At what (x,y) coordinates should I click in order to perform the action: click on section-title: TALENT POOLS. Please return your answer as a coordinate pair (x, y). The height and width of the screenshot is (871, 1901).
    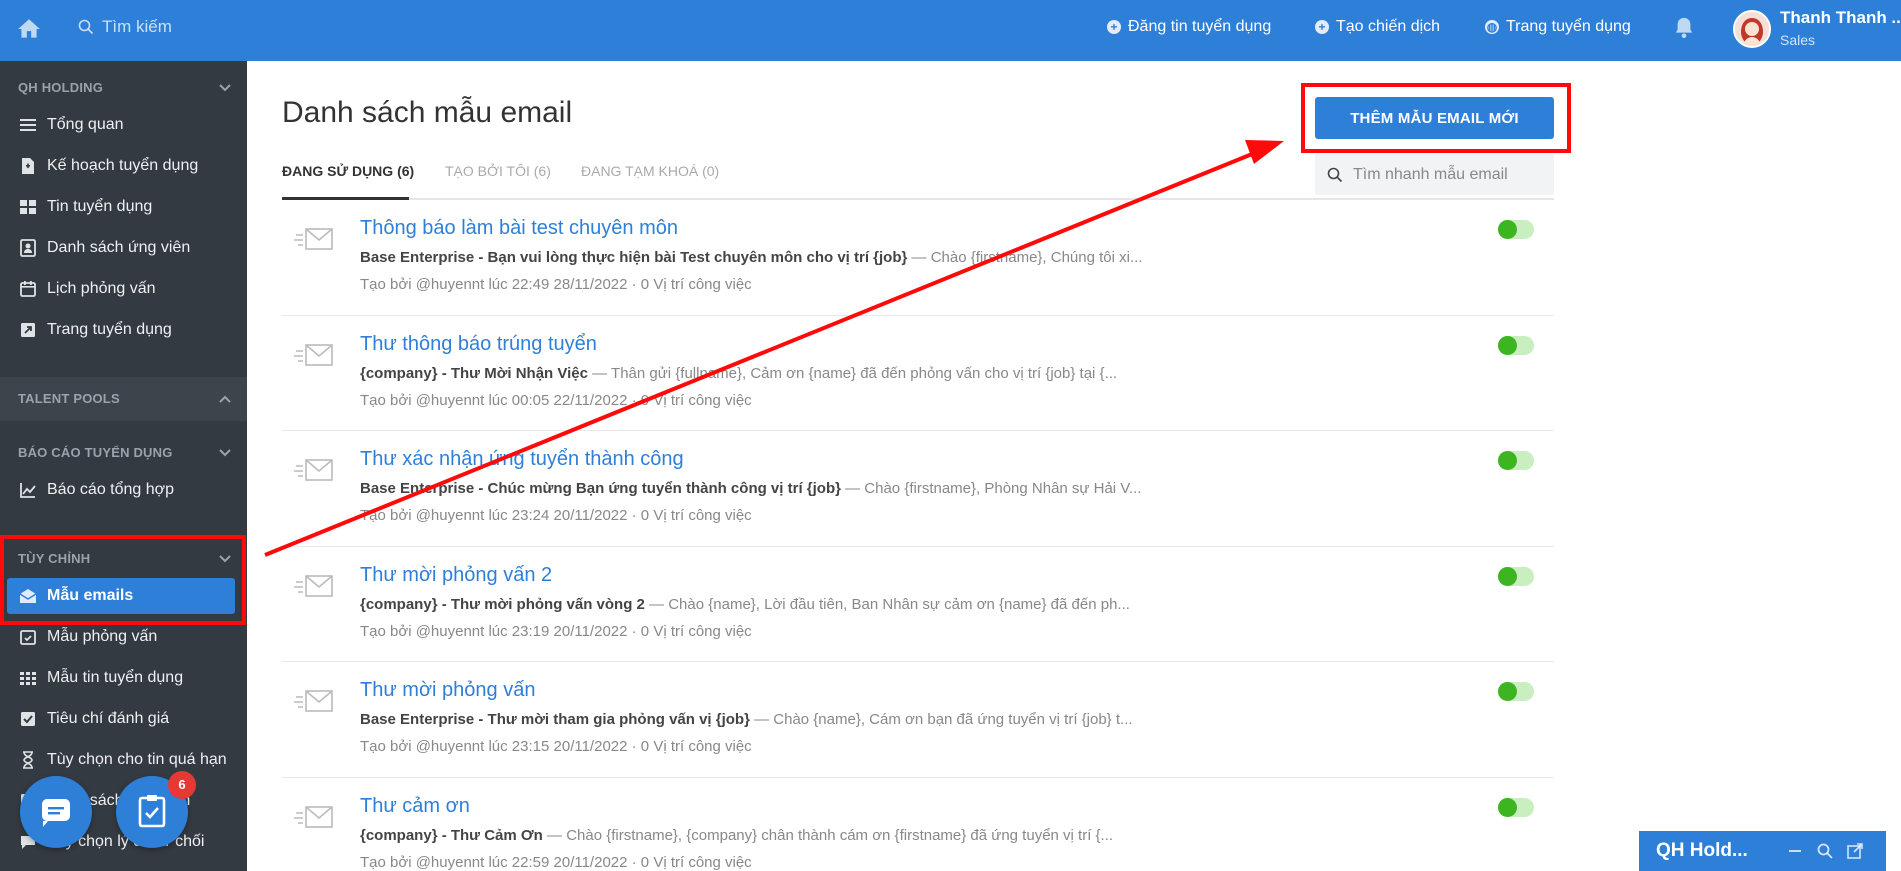
    Looking at the image, I should click on (69, 398).